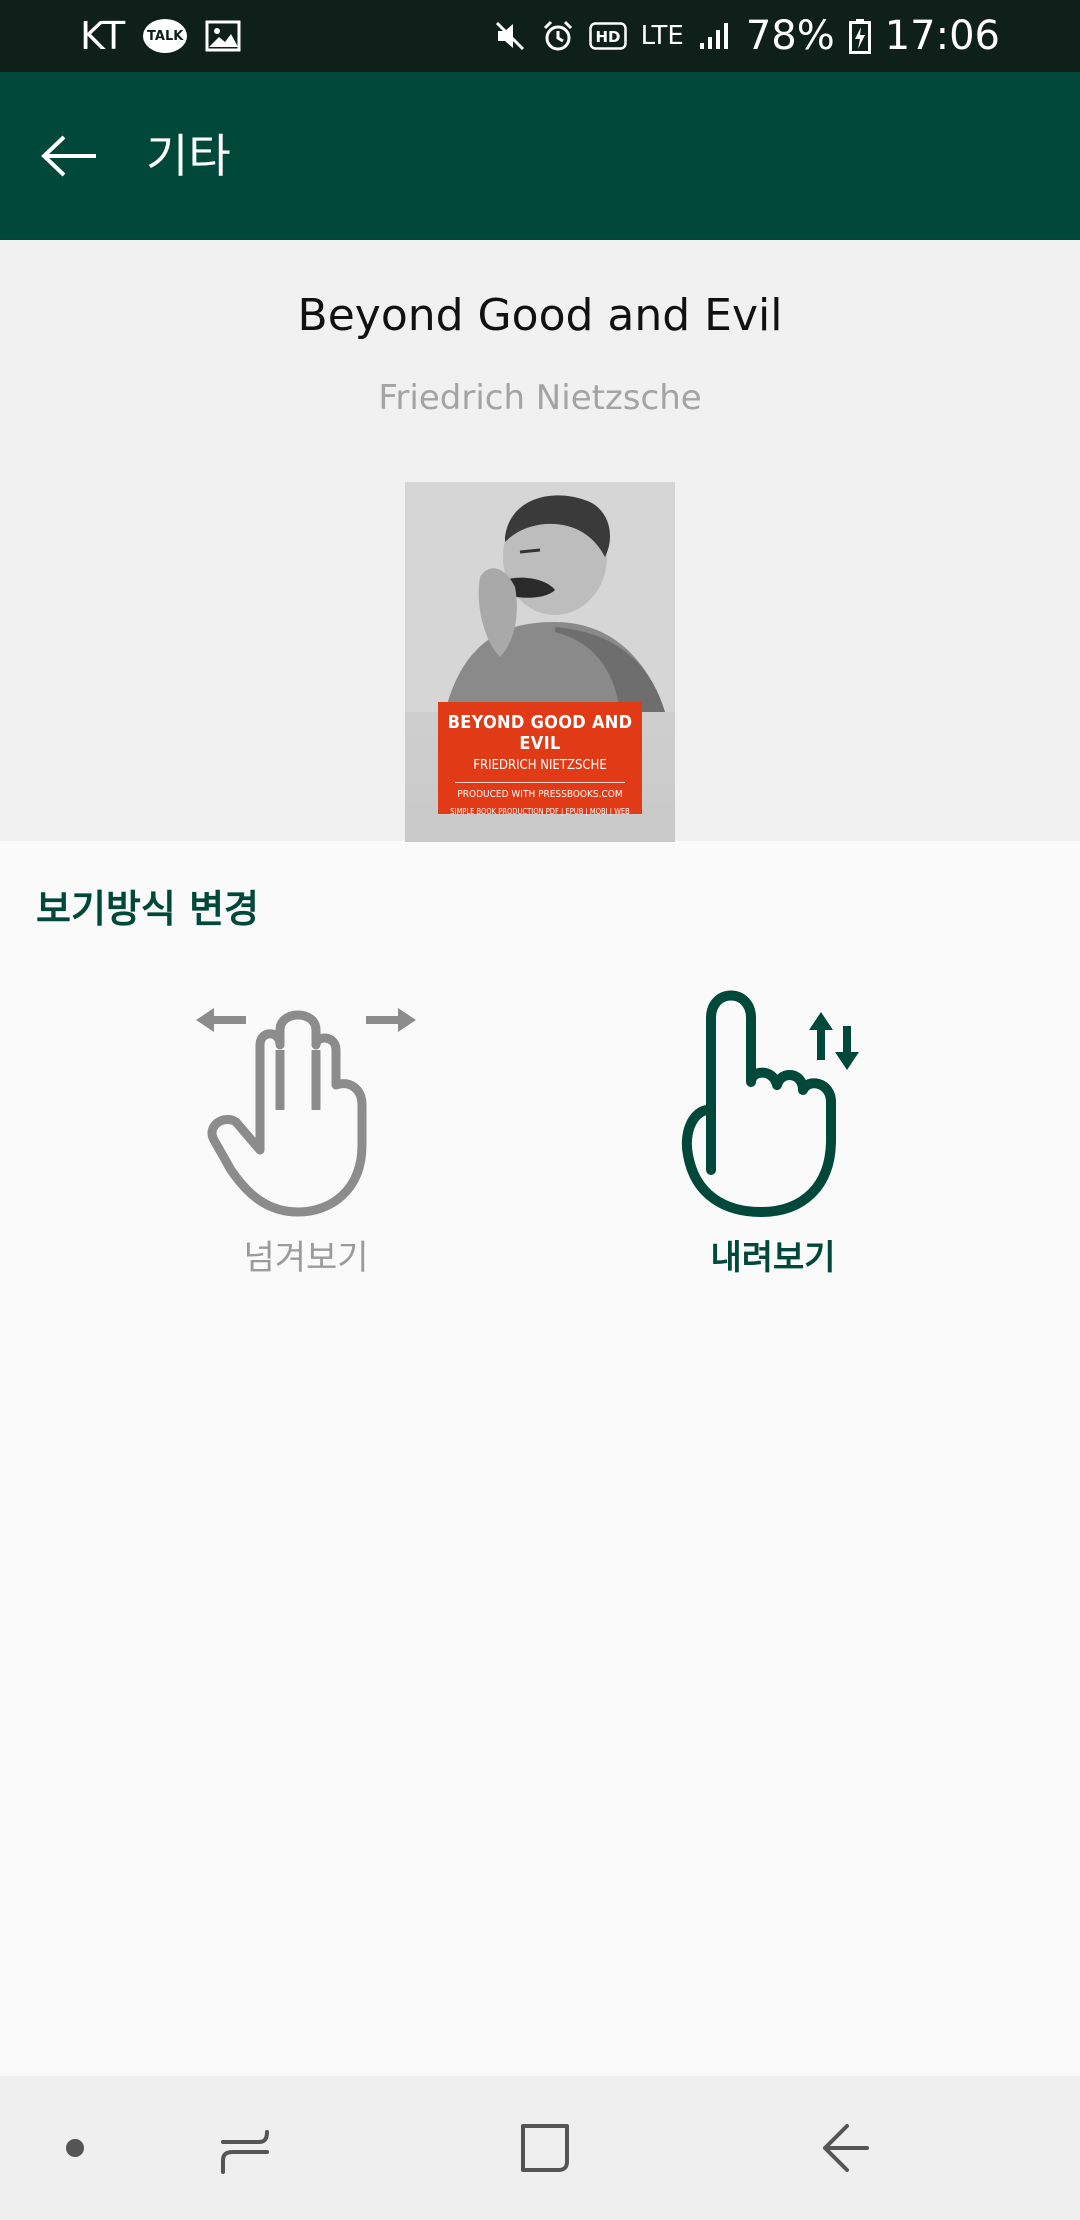 The height and width of the screenshot is (2220, 1080). Describe the element at coordinates (942, 36) in the screenshot. I see `clock-time: 17:06` at that location.